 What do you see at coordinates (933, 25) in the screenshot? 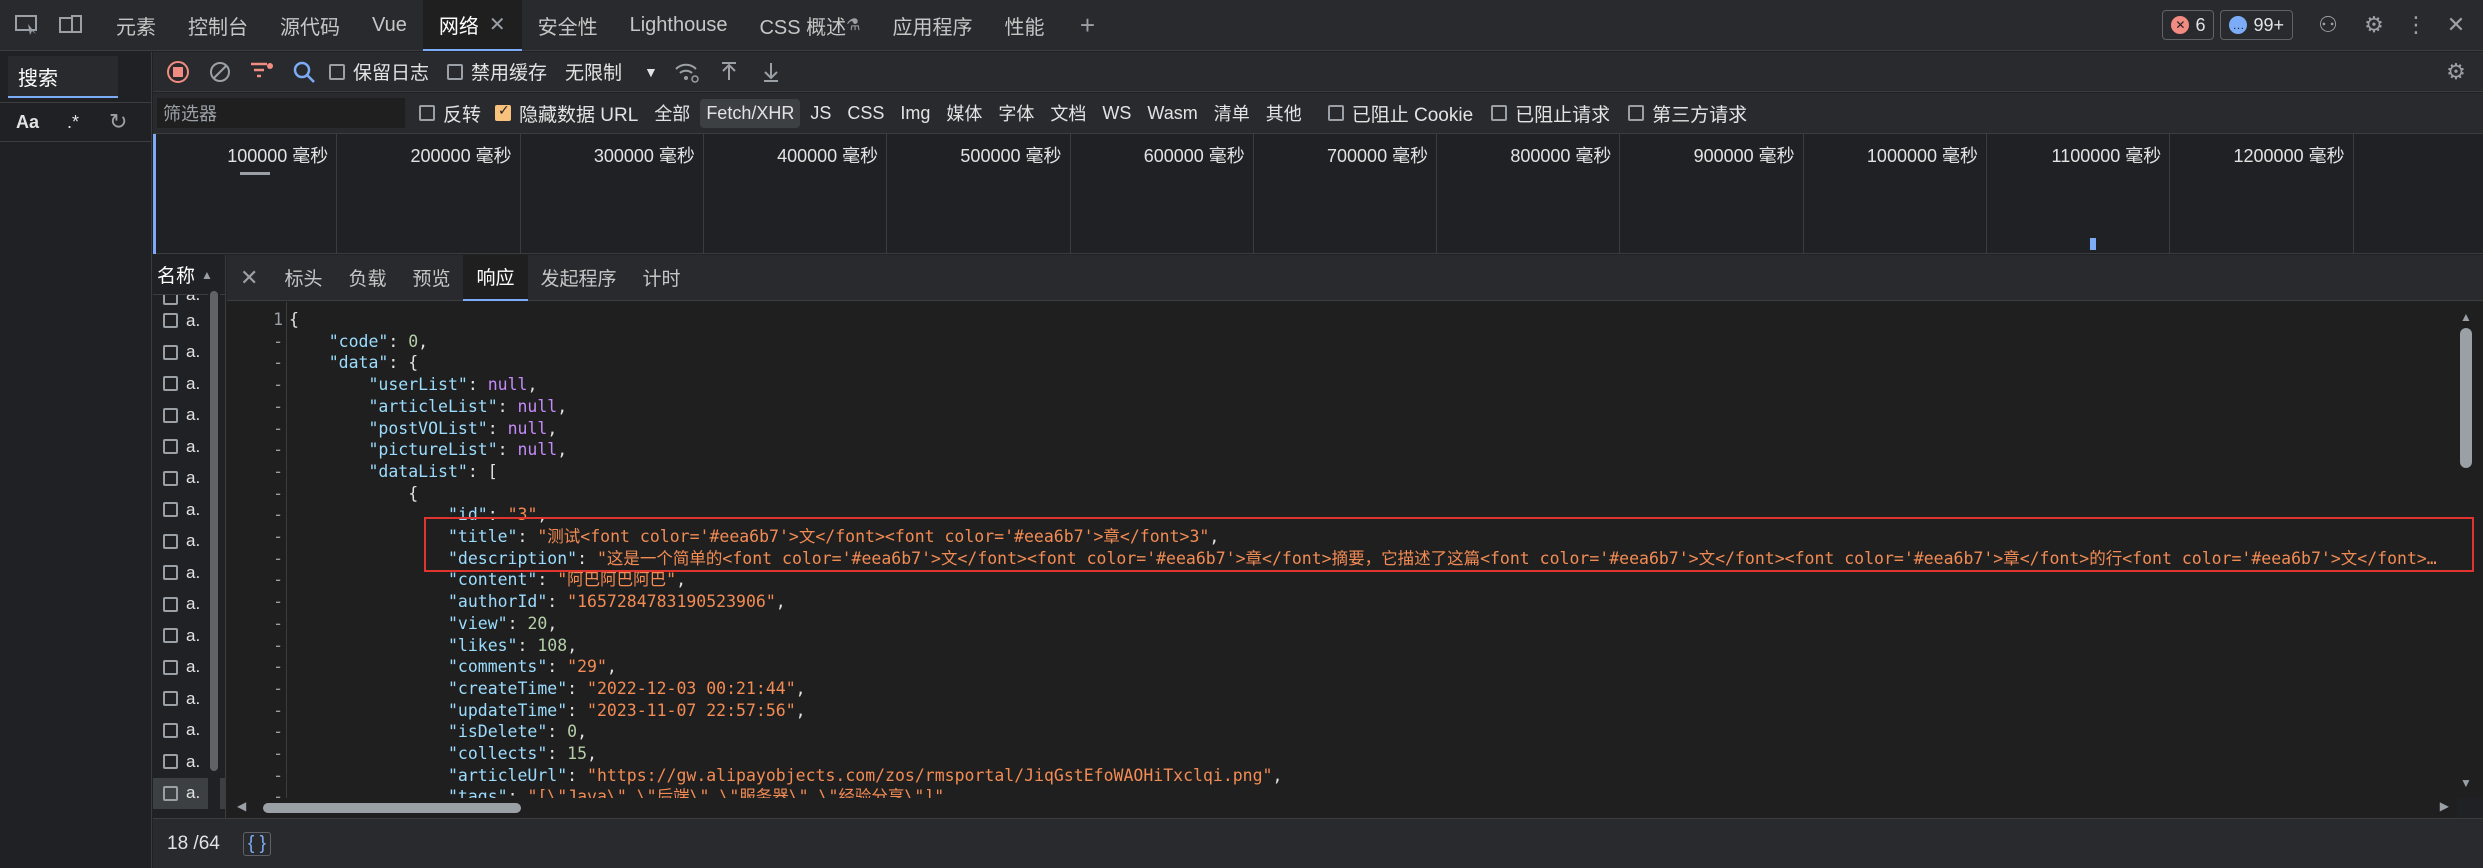
I see `panel-tab: 应用程序` at bounding box center [933, 25].